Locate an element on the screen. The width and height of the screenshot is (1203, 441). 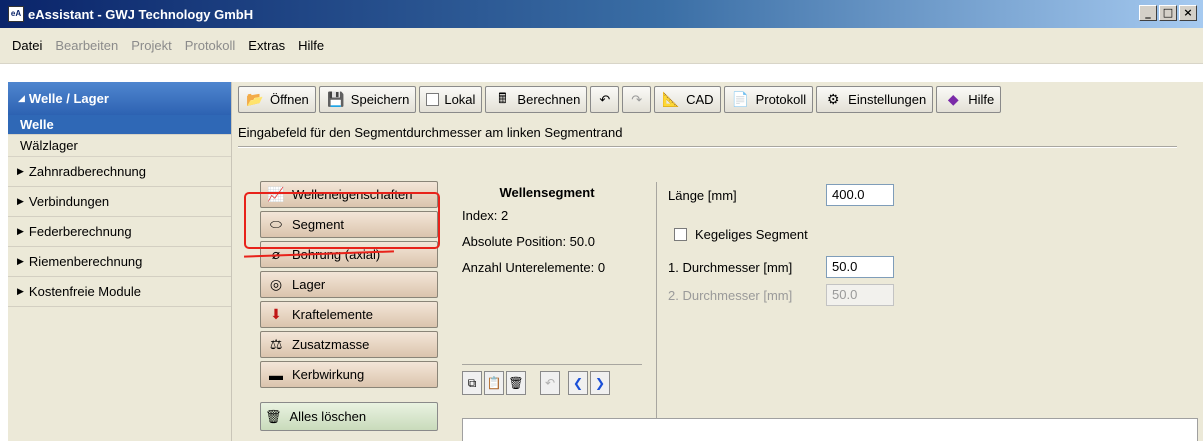
delete-segment-button: 🗑 is located at coordinates (516, 383).